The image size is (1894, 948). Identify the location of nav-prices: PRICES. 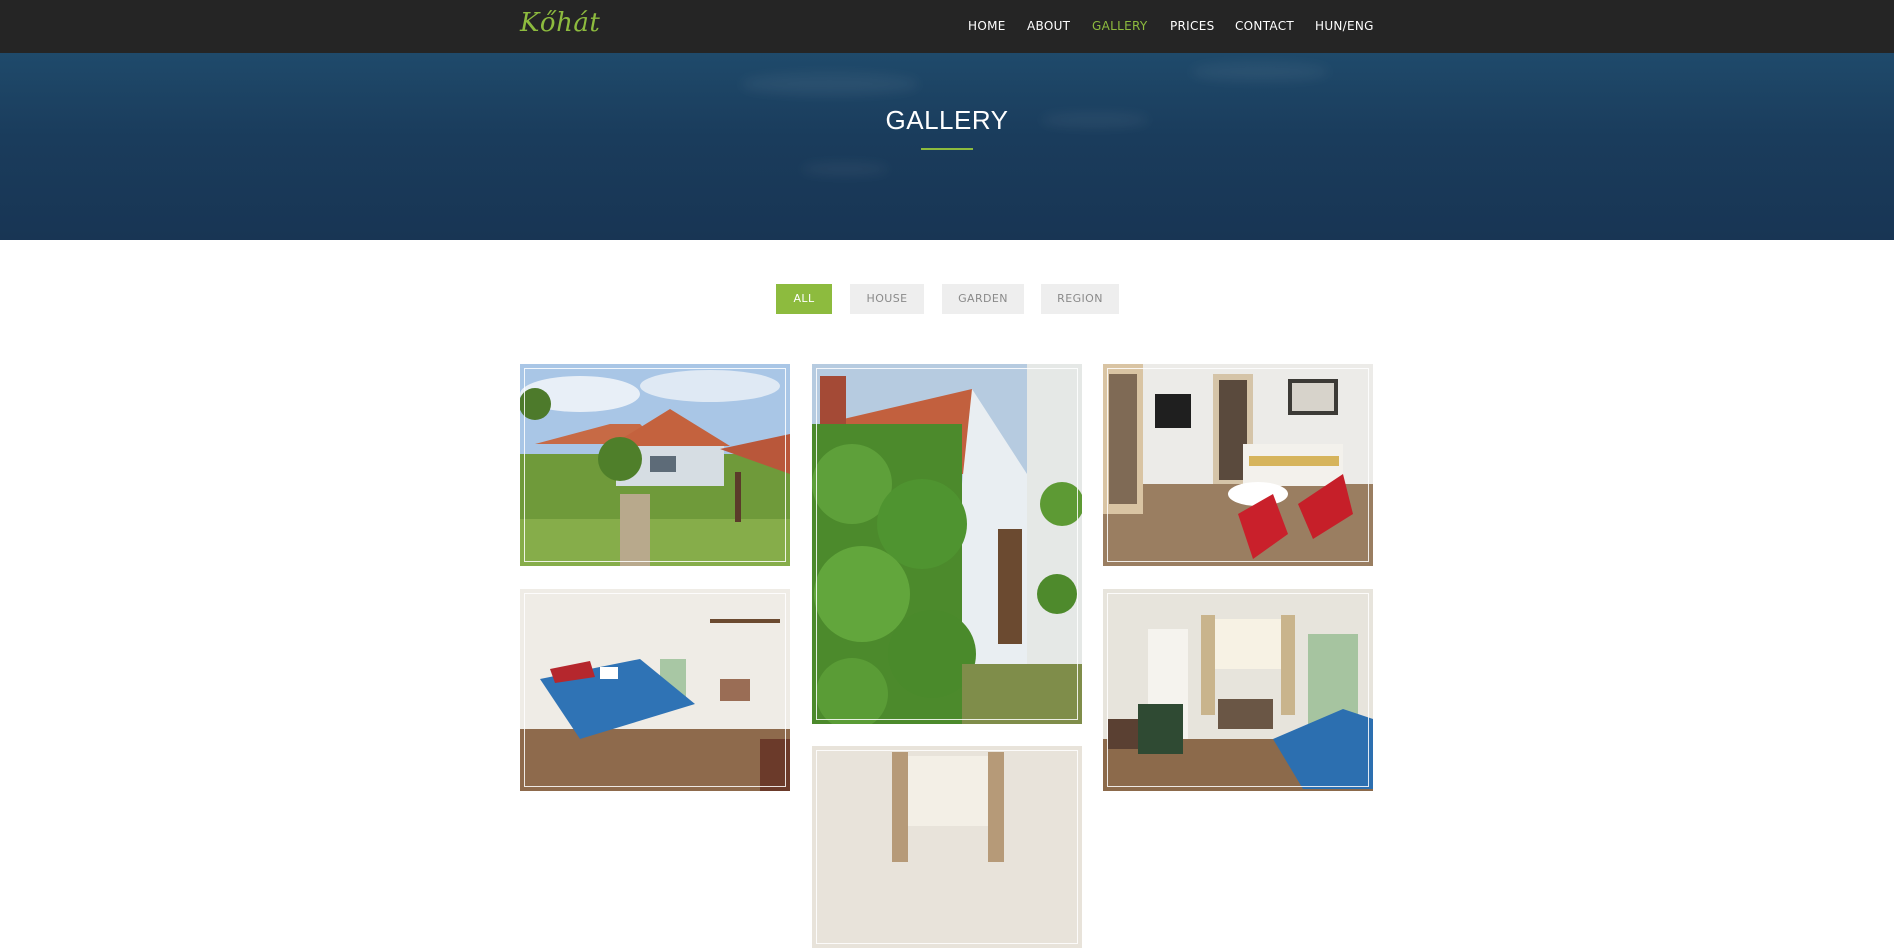
(1192, 26).